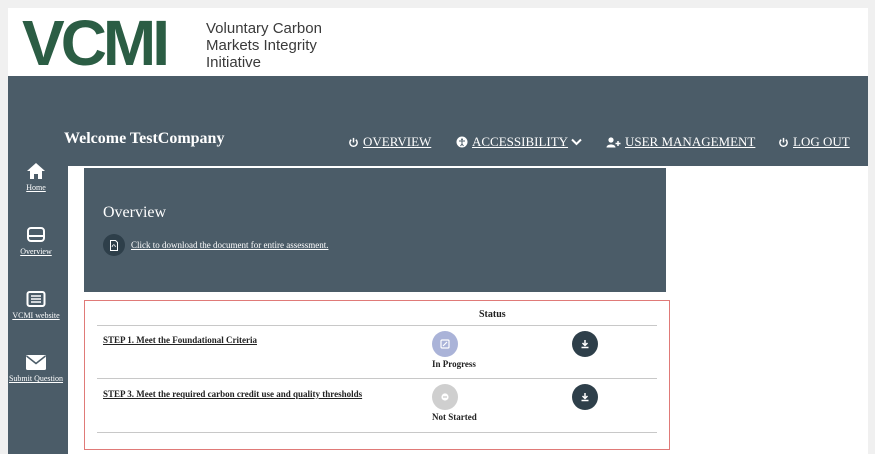 This screenshot has width=875, height=454. I want to click on home-icon, so click(36, 171).